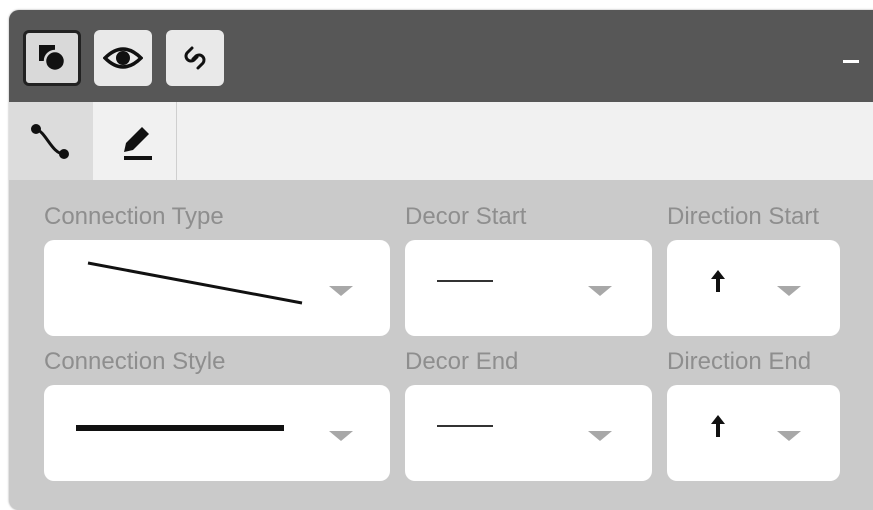  I want to click on shapes-button, so click(52, 58).